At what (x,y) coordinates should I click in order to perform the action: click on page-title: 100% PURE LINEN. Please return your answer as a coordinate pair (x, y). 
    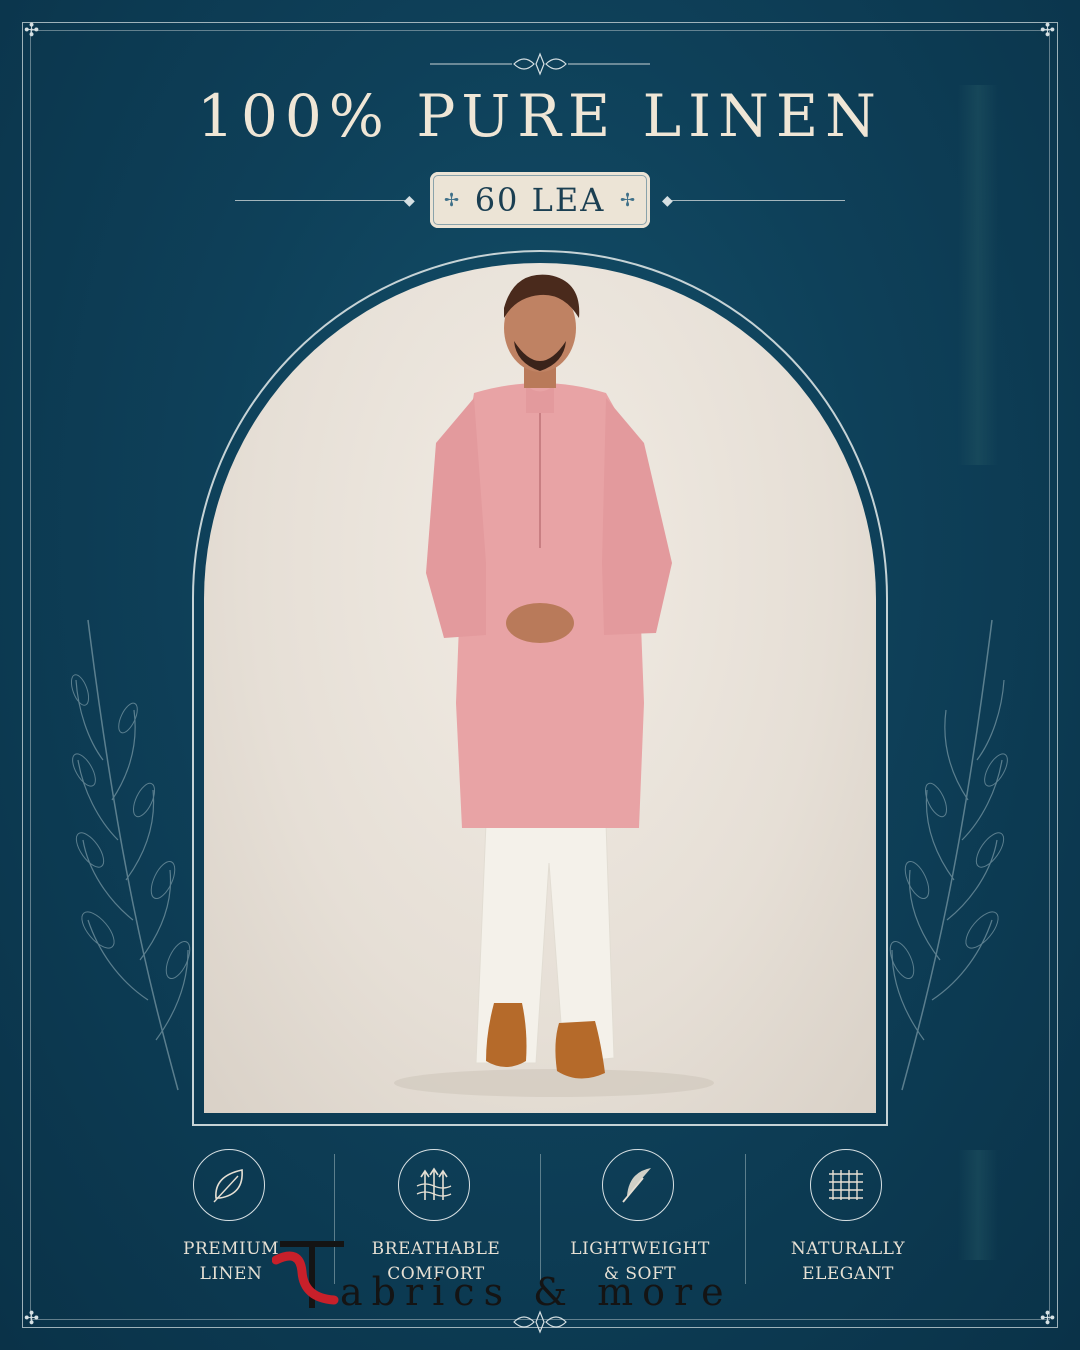
    Looking at the image, I should click on (540, 116).